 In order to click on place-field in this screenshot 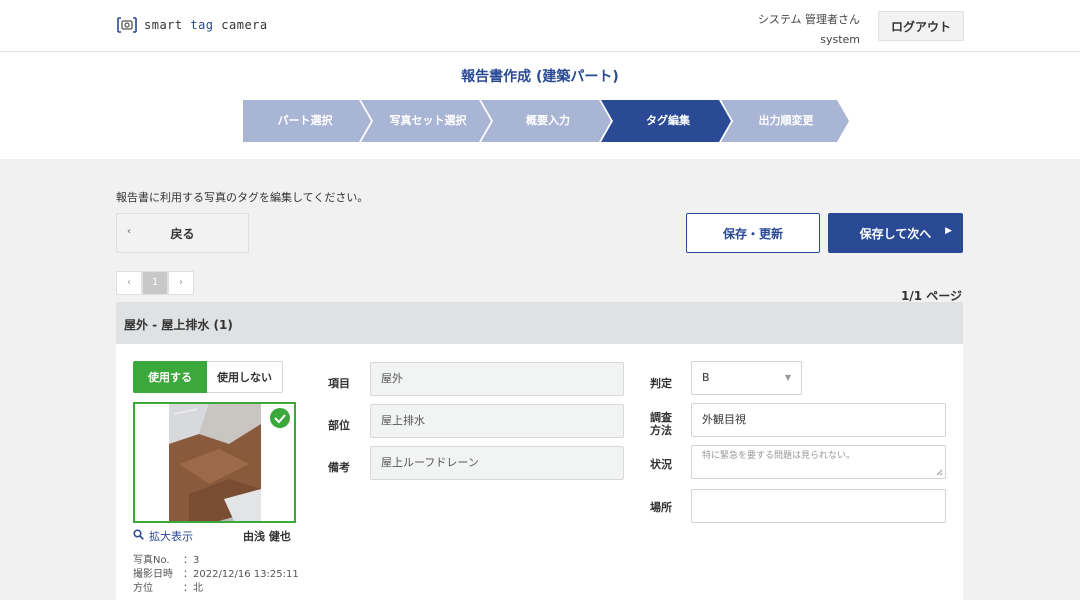, I will do `click(818, 506)`.